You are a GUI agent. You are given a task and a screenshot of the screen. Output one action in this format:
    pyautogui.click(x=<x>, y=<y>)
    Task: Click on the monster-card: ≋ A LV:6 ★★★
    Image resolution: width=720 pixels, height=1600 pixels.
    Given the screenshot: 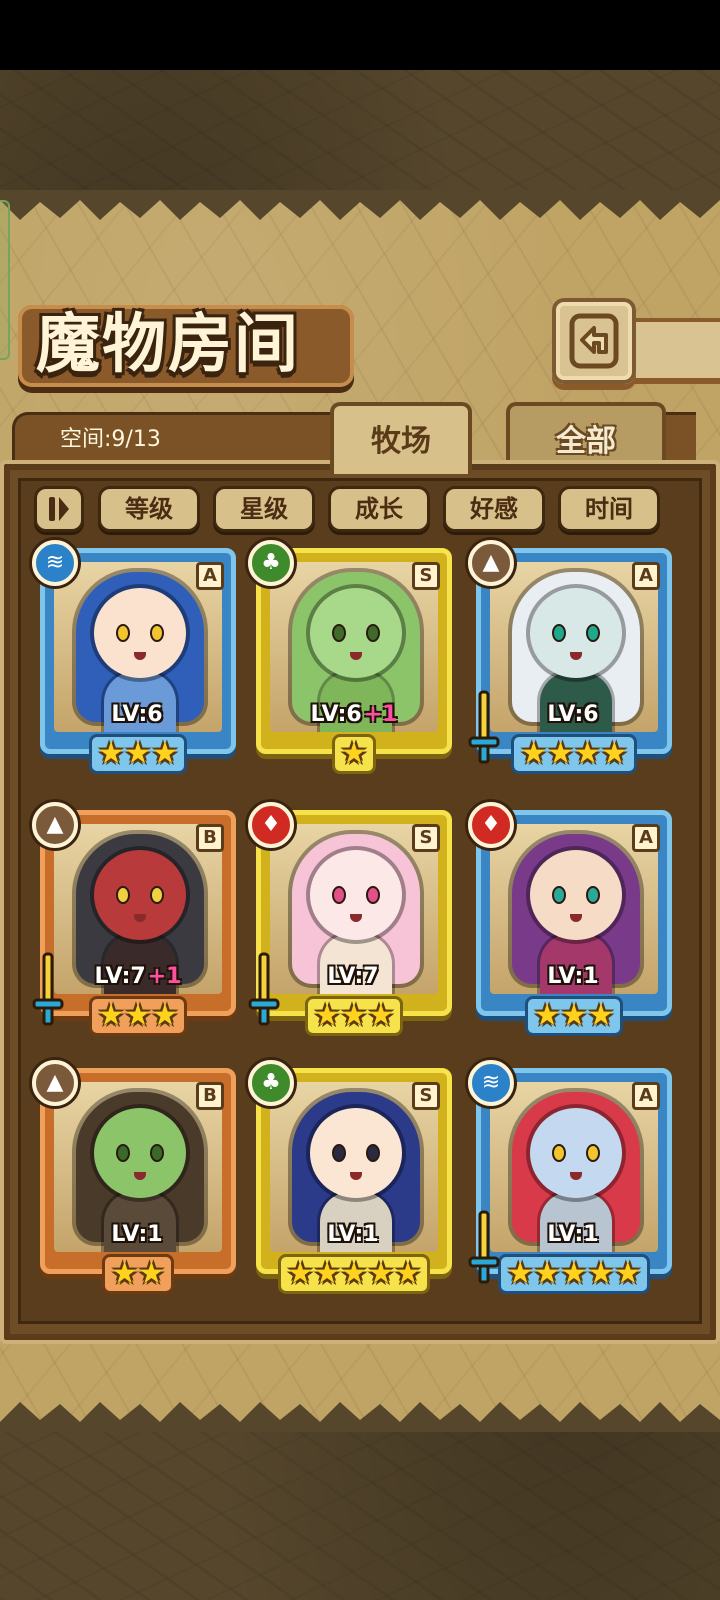 What is the action you would take?
    pyautogui.click(x=134, y=658)
    